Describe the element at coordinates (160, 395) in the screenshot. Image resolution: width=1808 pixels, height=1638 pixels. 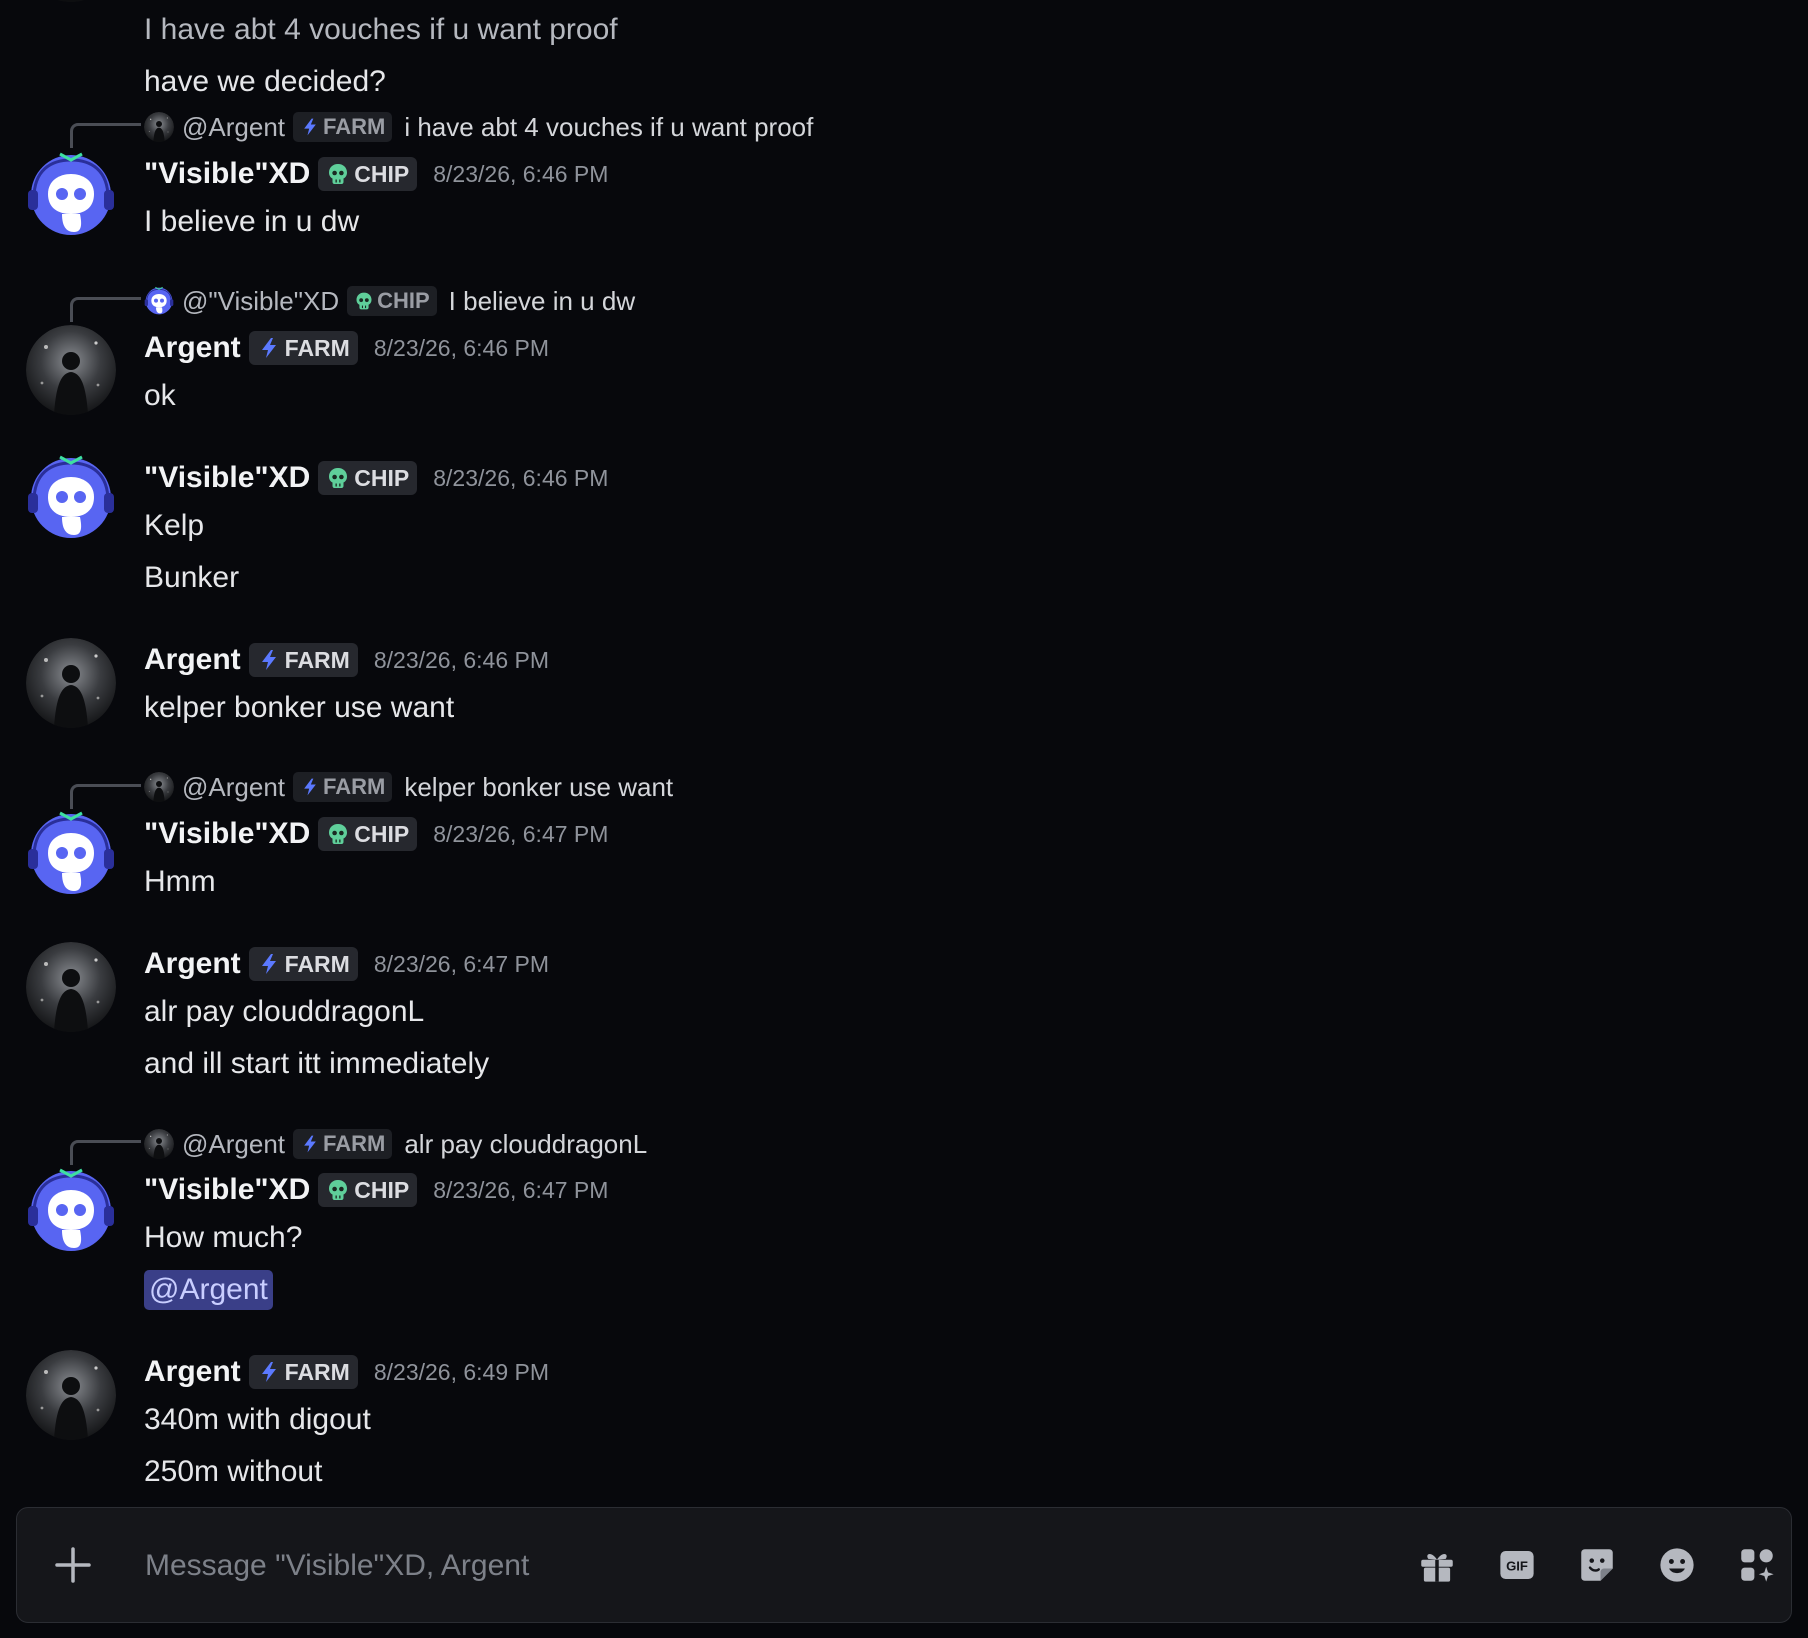
I see `message-text: ok` at that location.